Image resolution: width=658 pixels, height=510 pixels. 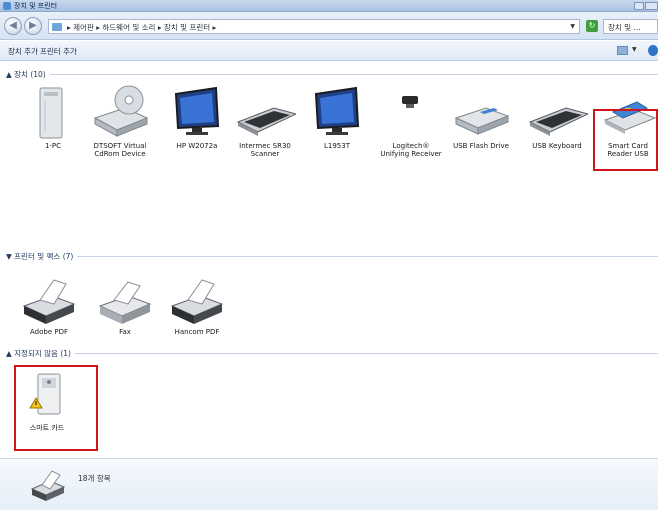 I want to click on device-item: Intermec SR30 Scanner, so click(x=266, y=120).